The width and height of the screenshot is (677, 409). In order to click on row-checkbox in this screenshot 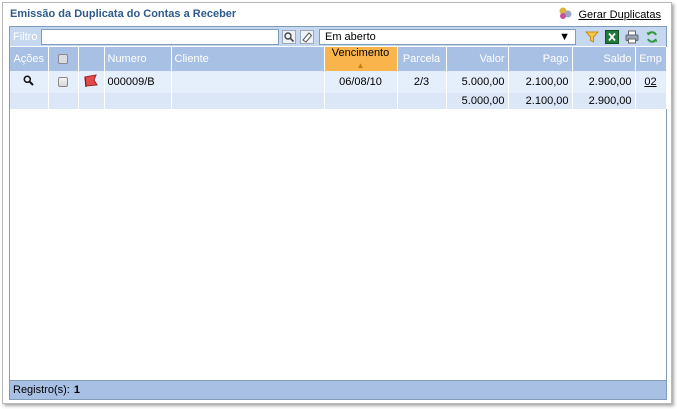, I will do `click(63, 82)`.